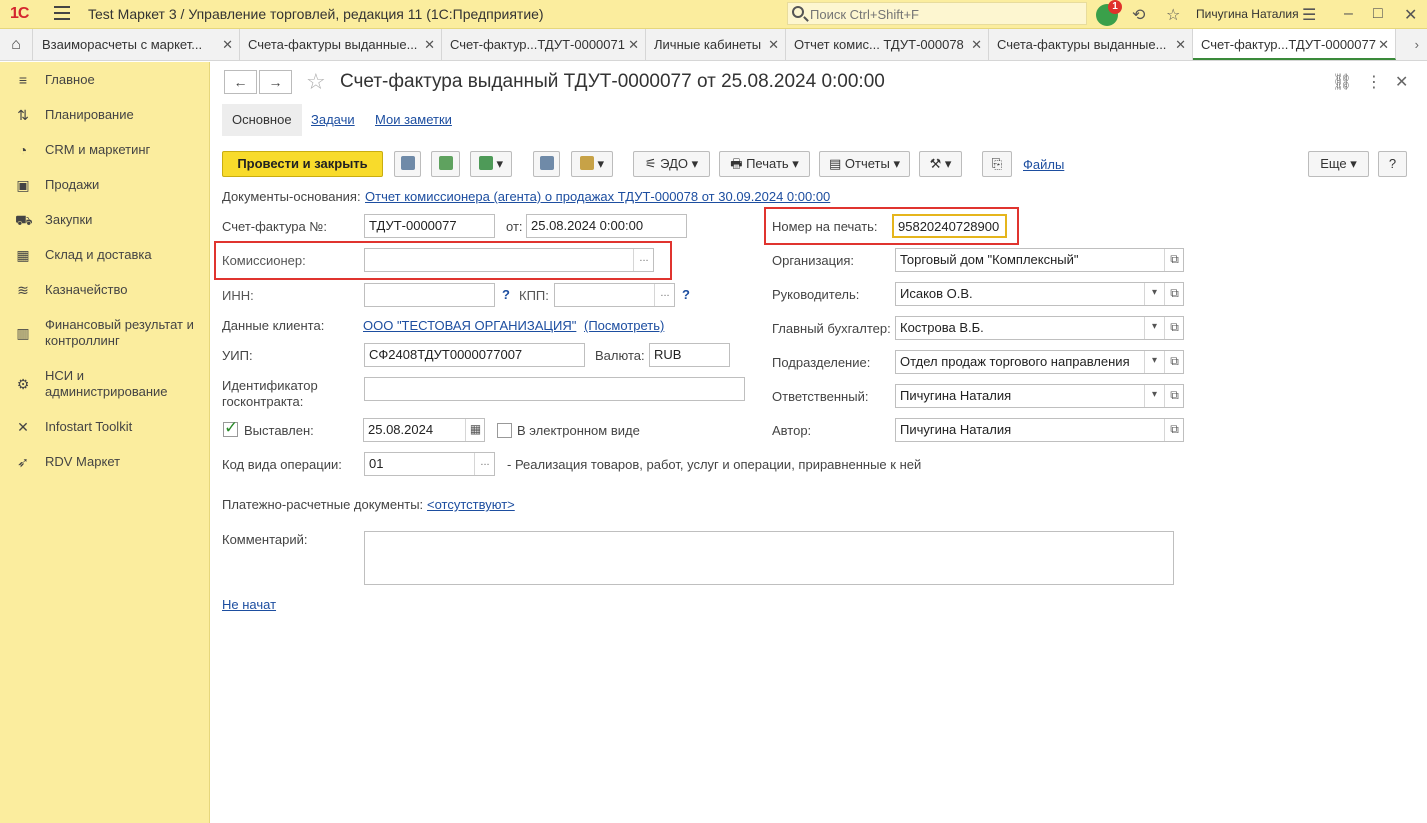 This screenshot has width=1427, height=823. What do you see at coordinates (1338, 164) in the screenshot?
I see `more-button: Еще ▾` at bounding box center [1338, 164].